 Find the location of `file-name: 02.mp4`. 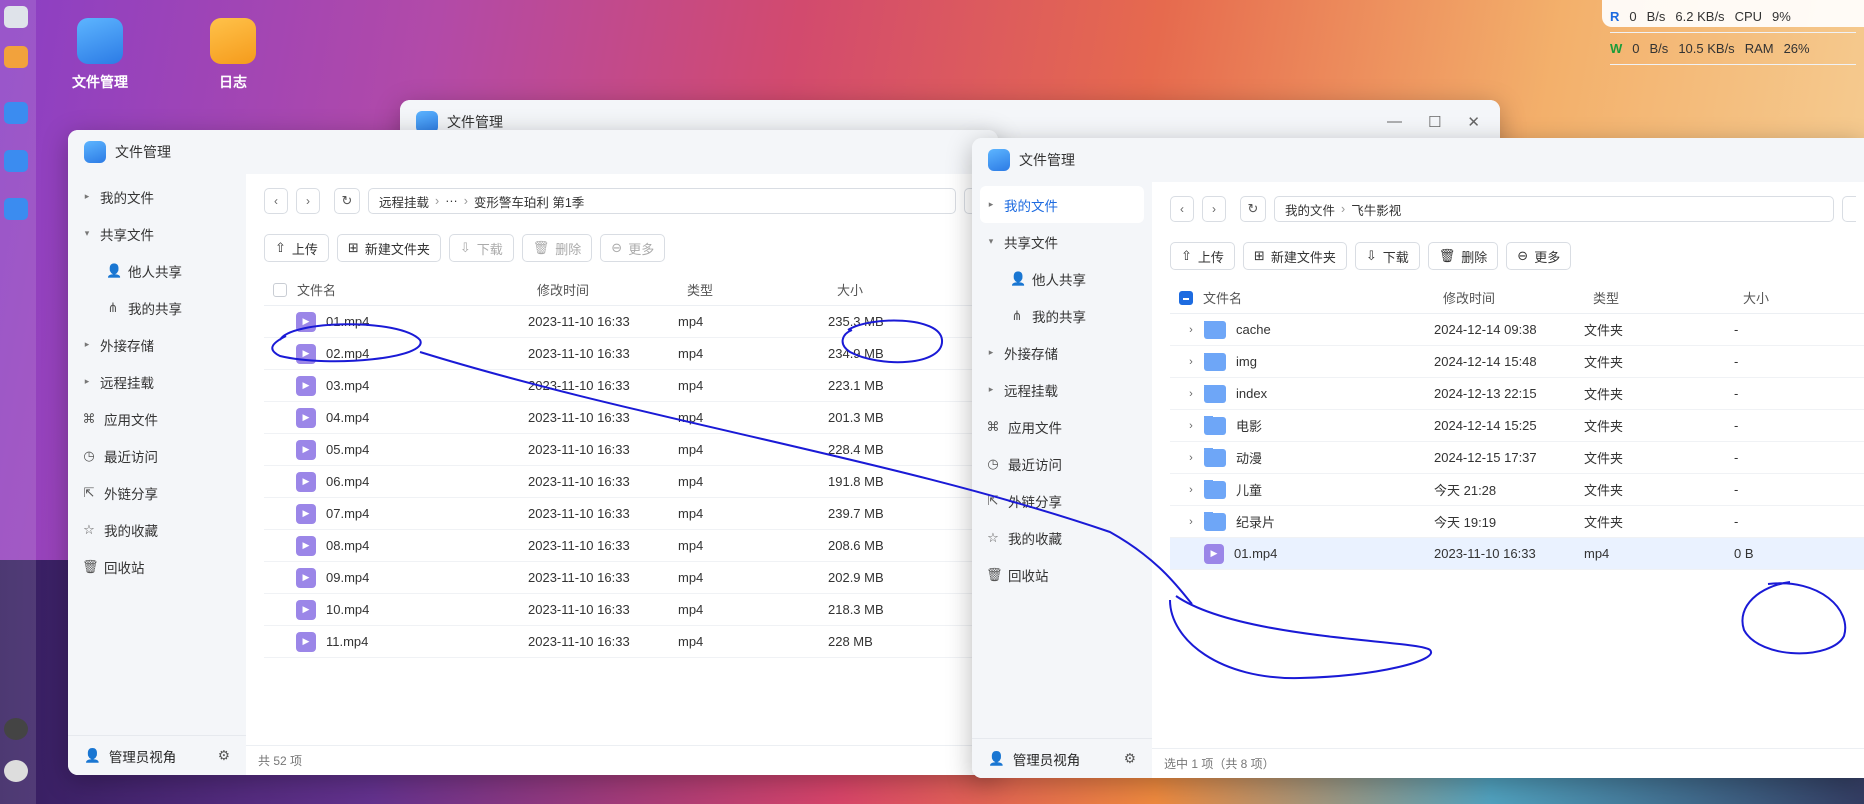

file-name: 02.mp4 is located at coordinates (347, 353).